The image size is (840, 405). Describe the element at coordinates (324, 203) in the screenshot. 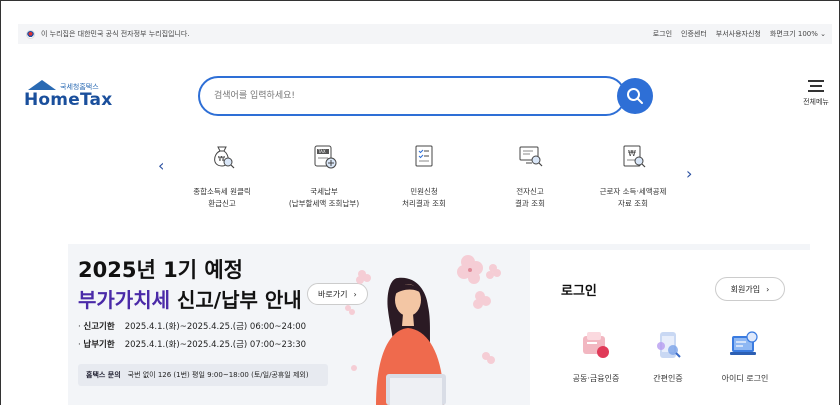

I see `quick-service-label-2: (납부할세액 조회납부)` at that location.